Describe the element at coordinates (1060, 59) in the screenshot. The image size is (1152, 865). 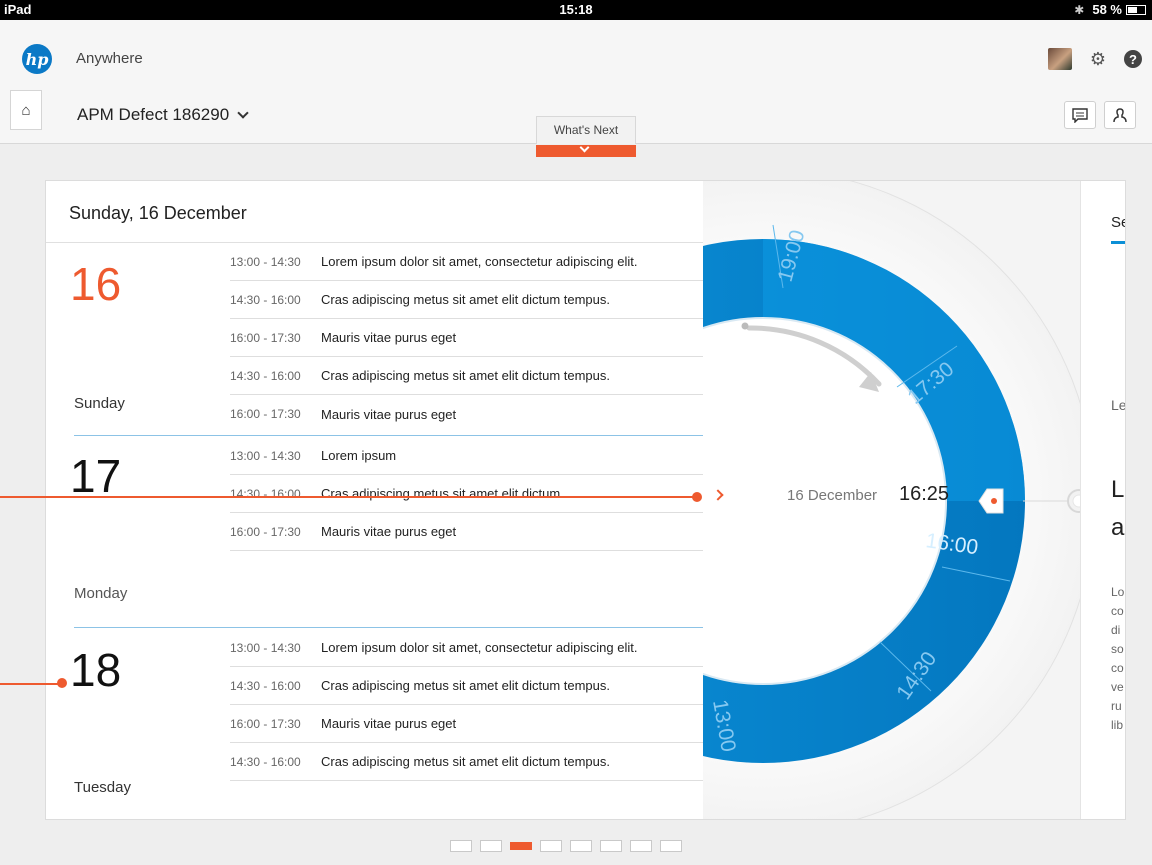
I see `avatar` at that location.